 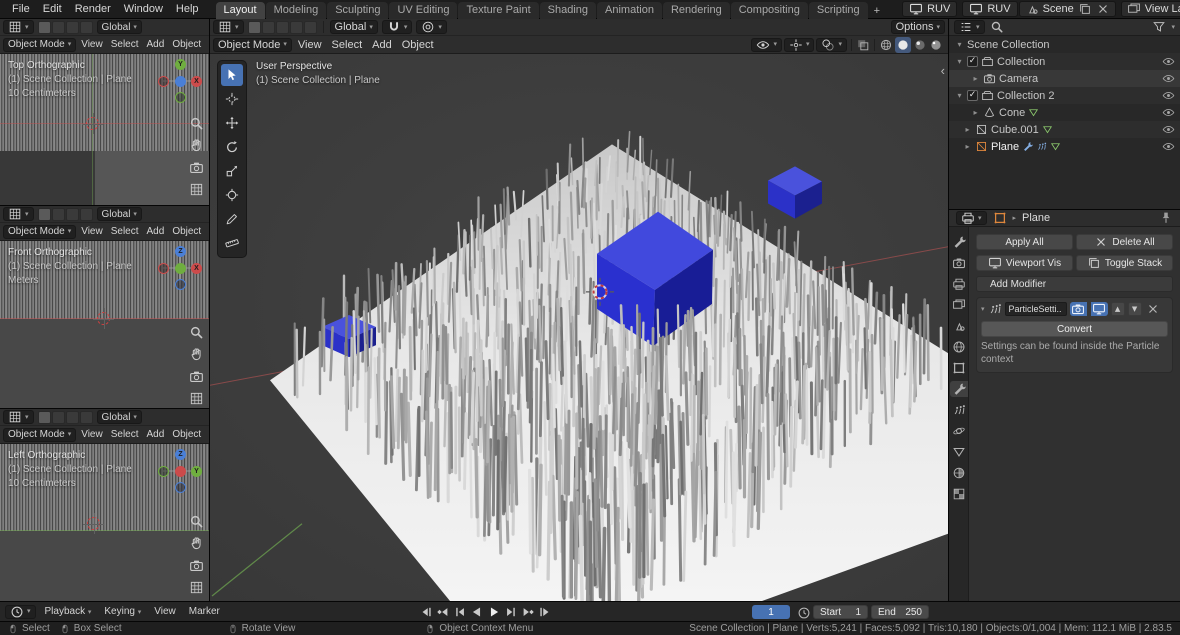 I want to click on options-dropdown: Options ▾, so click(x=917, y=27).